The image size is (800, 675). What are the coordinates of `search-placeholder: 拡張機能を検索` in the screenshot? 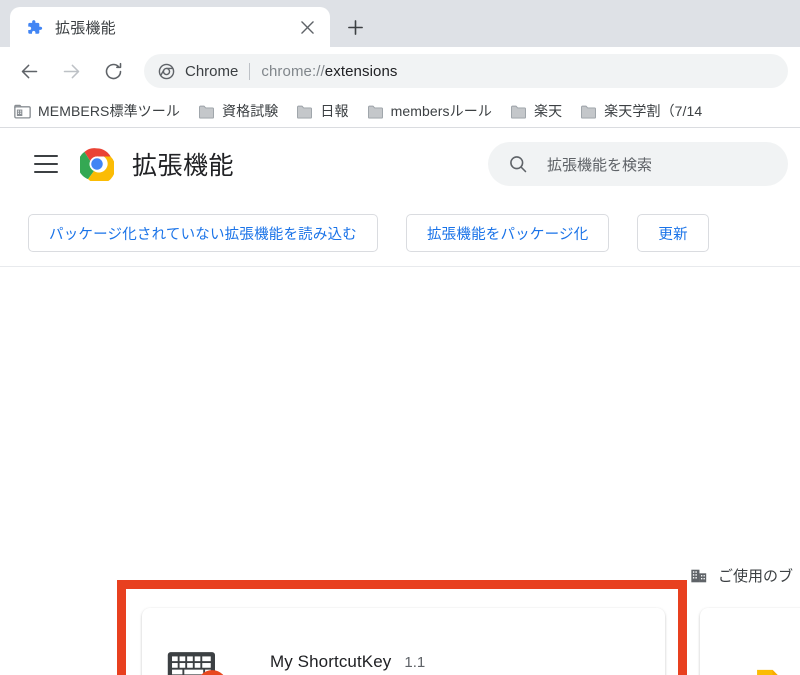 It's located at (600, 165).